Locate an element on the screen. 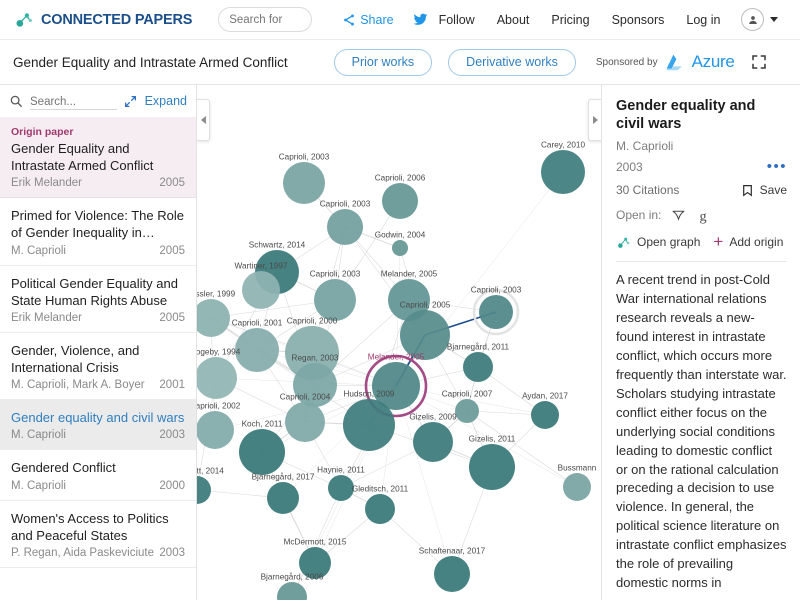 Image resolution: width=800 pixels, height=600 pixels. google-scholar-icon: g is located at coordinates (704, 215).